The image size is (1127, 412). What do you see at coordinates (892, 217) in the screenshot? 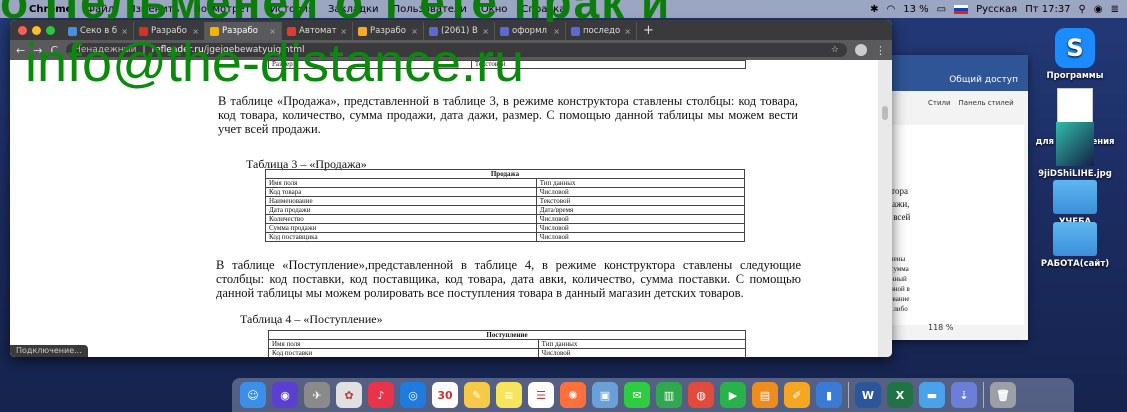
I see `word-line: учет всей` at bounding box center [892, 217].